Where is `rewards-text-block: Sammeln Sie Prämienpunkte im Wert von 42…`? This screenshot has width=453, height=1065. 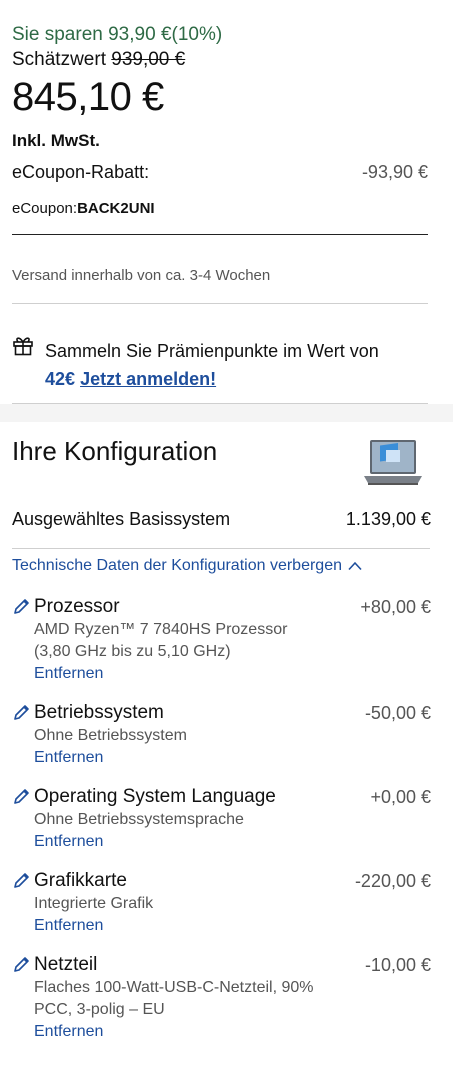 rewards-text-block: Sammeln Sie Prämienpunkte im Wert von 42… is located at coordinates (240, 365).